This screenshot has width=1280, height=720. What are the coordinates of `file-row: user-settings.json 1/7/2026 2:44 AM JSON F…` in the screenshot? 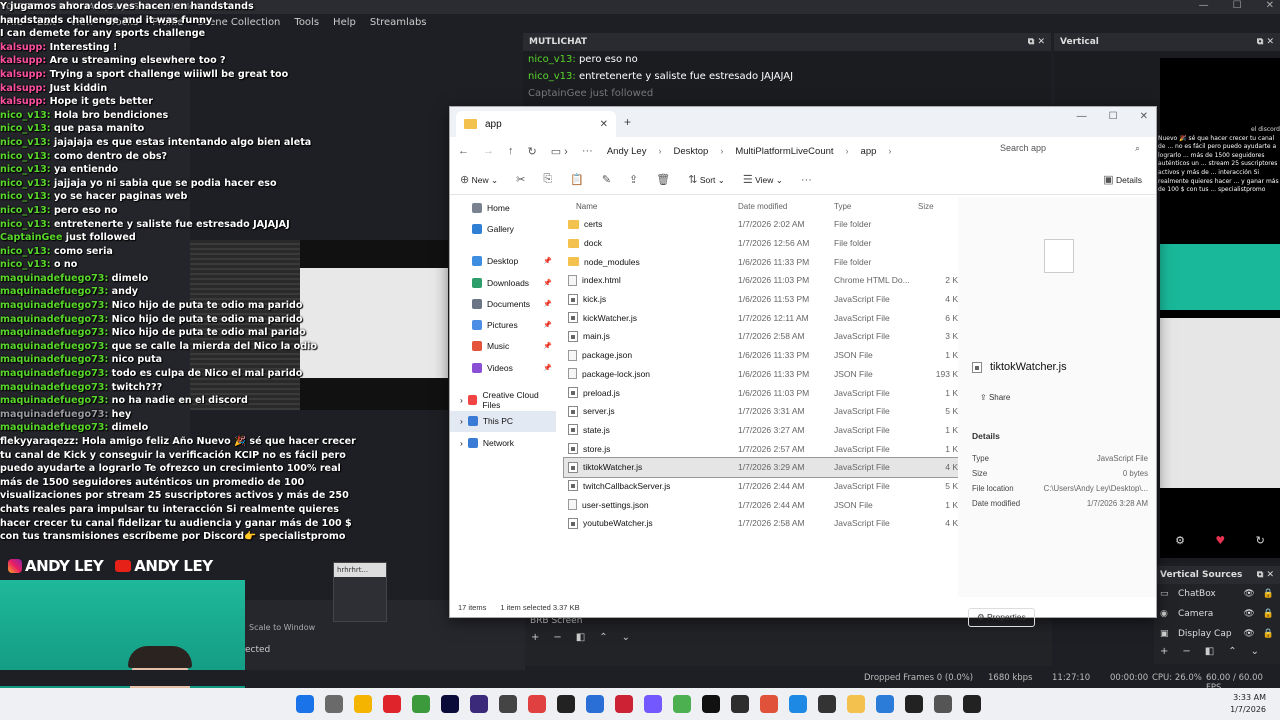 It's located at (761, 504).